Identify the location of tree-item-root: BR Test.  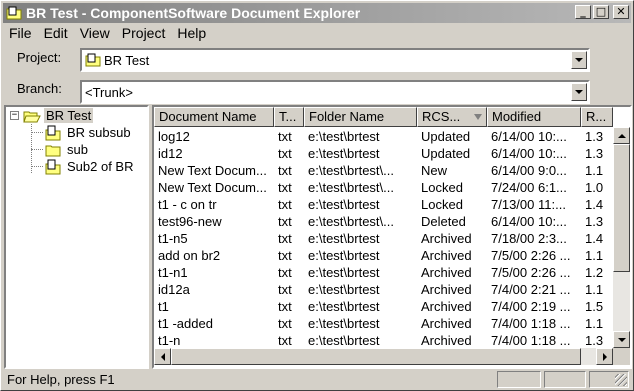
(58, 115).